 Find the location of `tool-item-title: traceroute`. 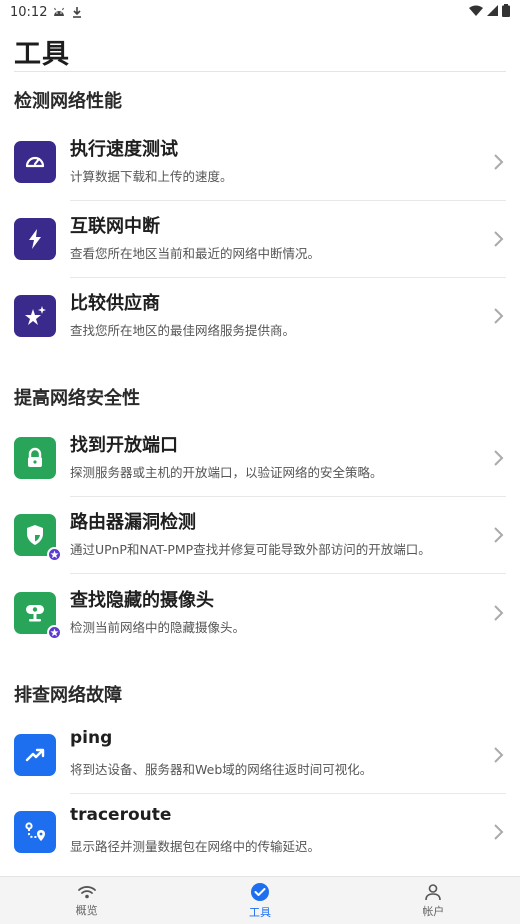

tool-item-title: traceroute is located at coordinates (121, 815).